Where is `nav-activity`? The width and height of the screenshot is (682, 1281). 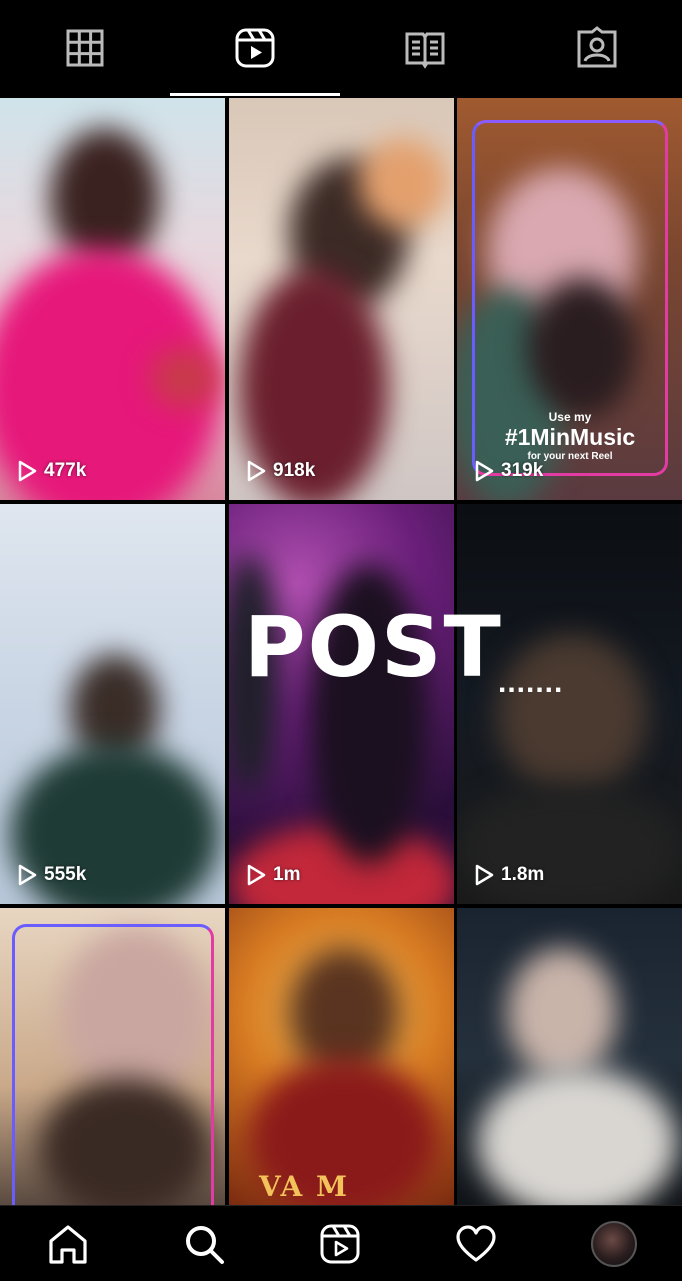
nav-activity is located at coordinates (476, 1243).